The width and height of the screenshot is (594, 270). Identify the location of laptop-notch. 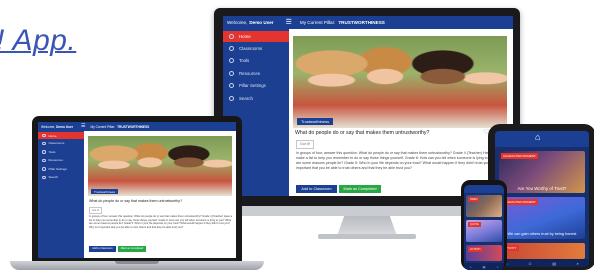
(137, 262).